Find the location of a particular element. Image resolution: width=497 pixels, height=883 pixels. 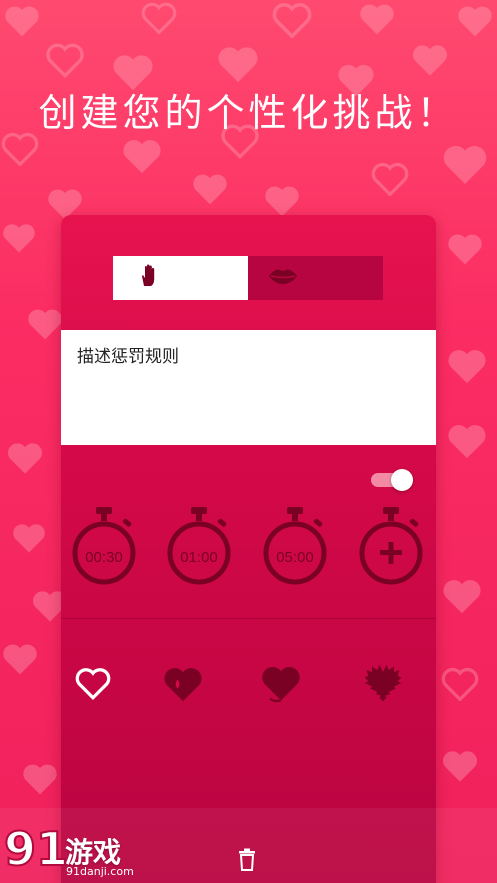

timer-option-1min: 01:00 is located at coordinates (199, 547).